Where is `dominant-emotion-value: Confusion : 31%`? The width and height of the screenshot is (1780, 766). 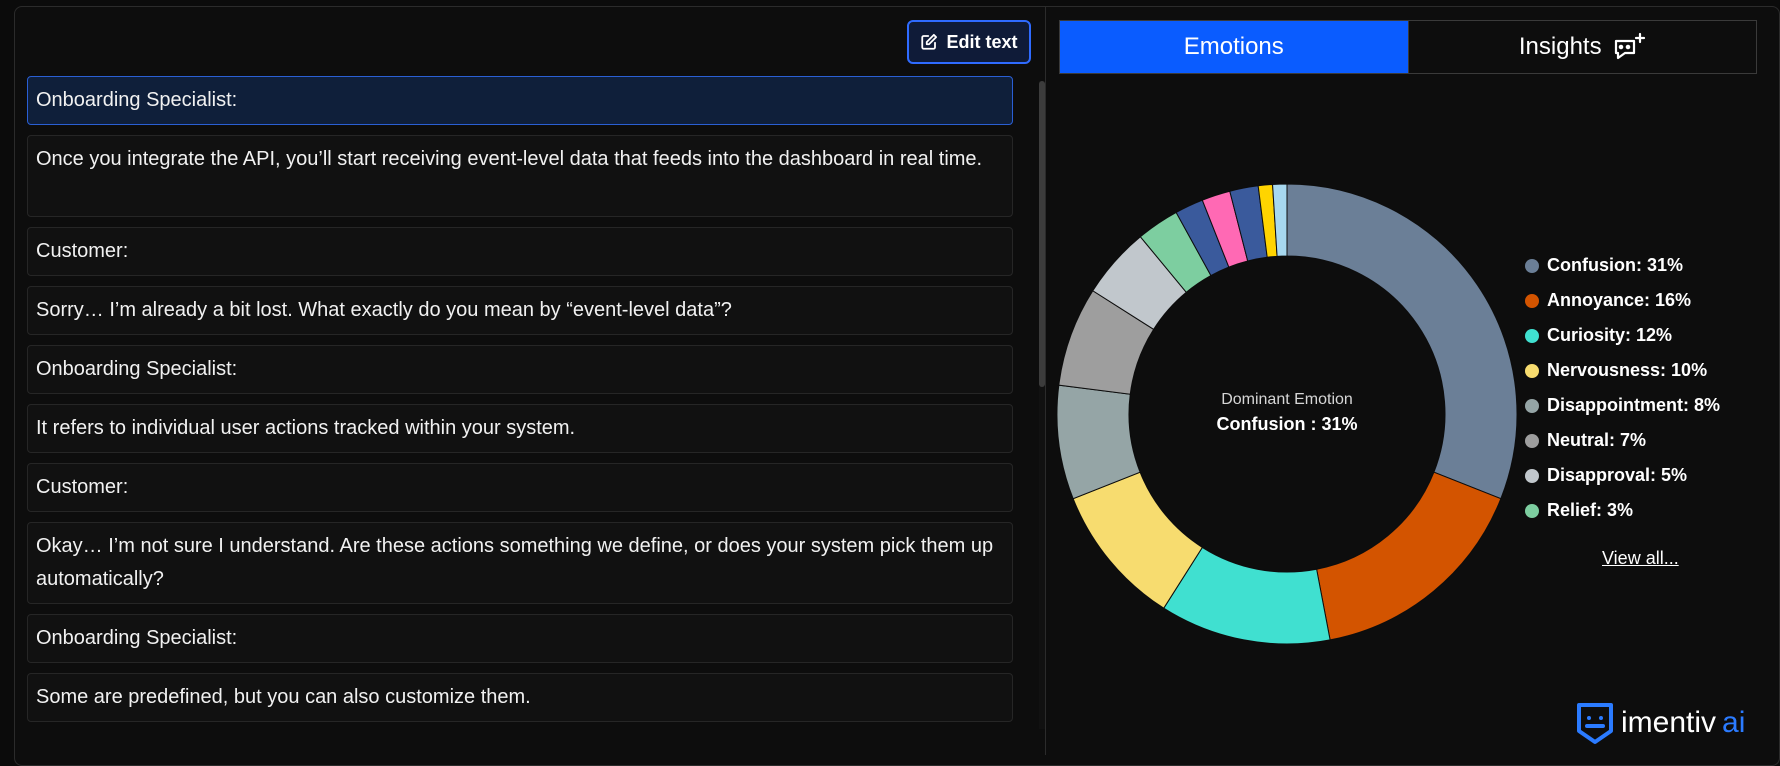
dominant-emotion-value: Confusion : 31% is located at coordinates (1286, 424).